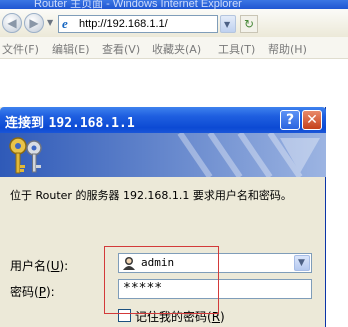  I want to click on refresh-icon: ↻, so click(249, 24).